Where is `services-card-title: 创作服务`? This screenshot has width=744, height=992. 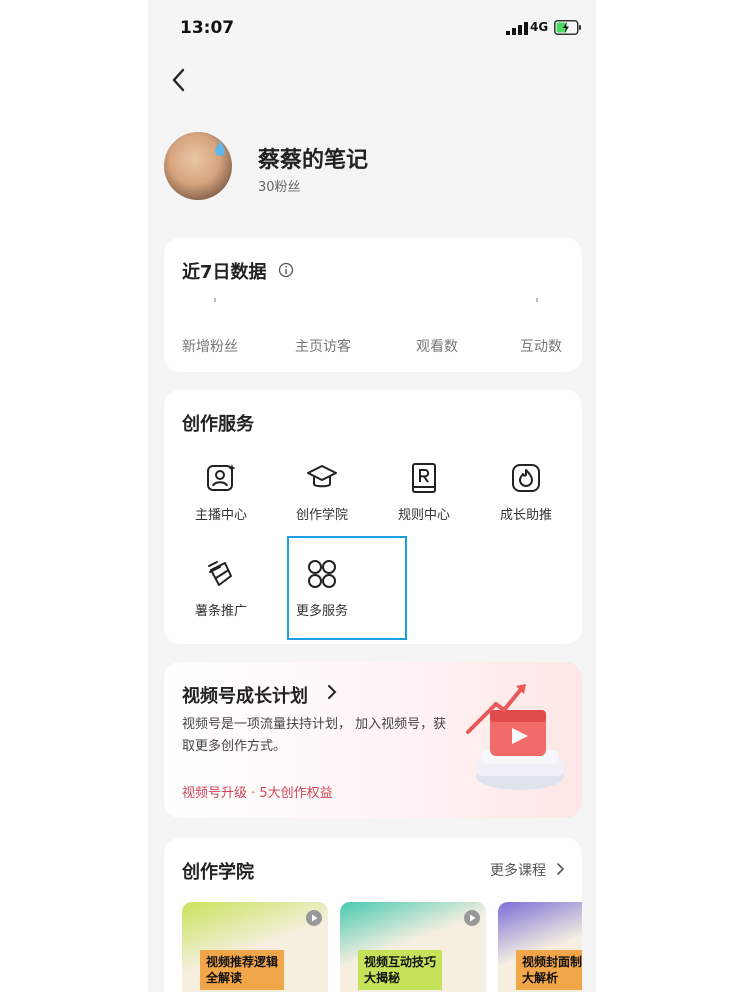
services-card-title: 创作服务 is located at coordinates (218, 424).